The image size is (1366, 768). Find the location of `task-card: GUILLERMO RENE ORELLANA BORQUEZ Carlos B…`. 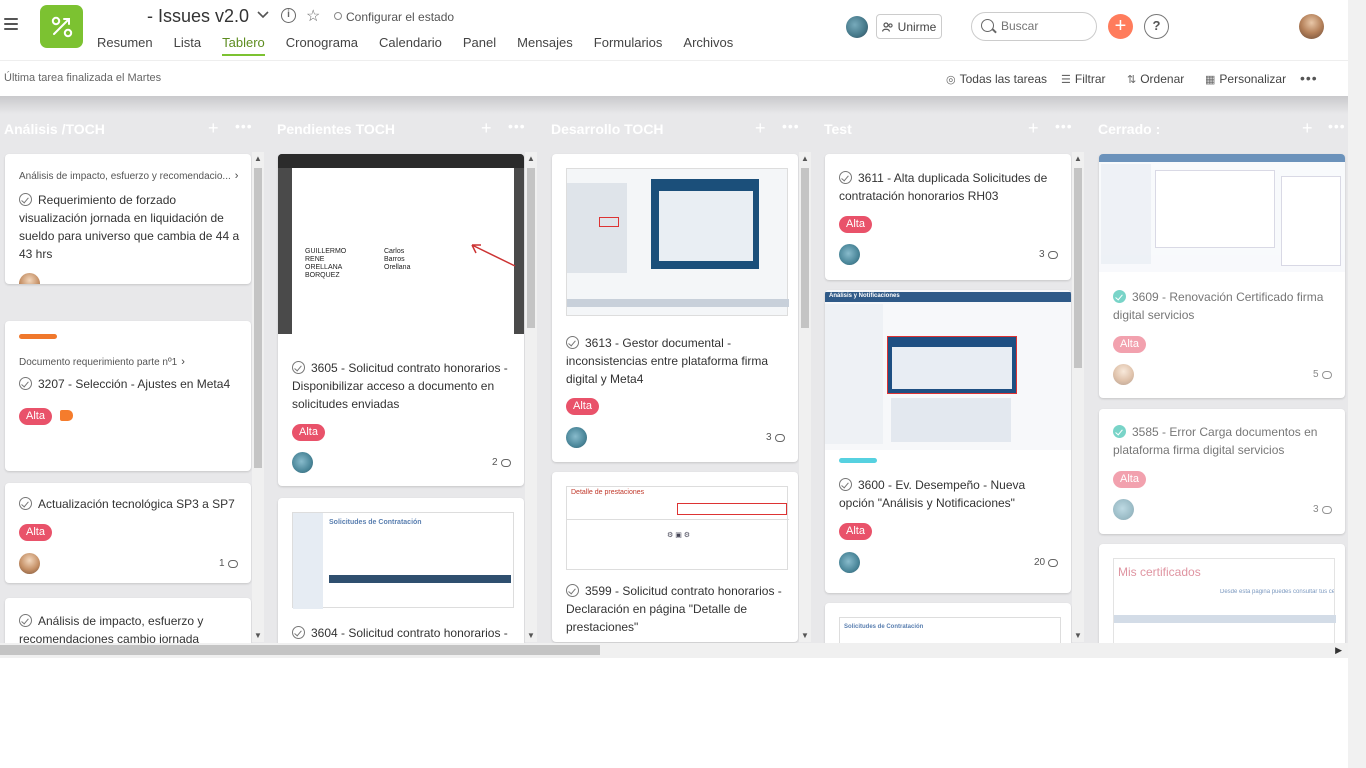

task-card: GUILLERMO RENE ORELLANA BORQUEZ Carlos B… is located at coordinates (401, 320).